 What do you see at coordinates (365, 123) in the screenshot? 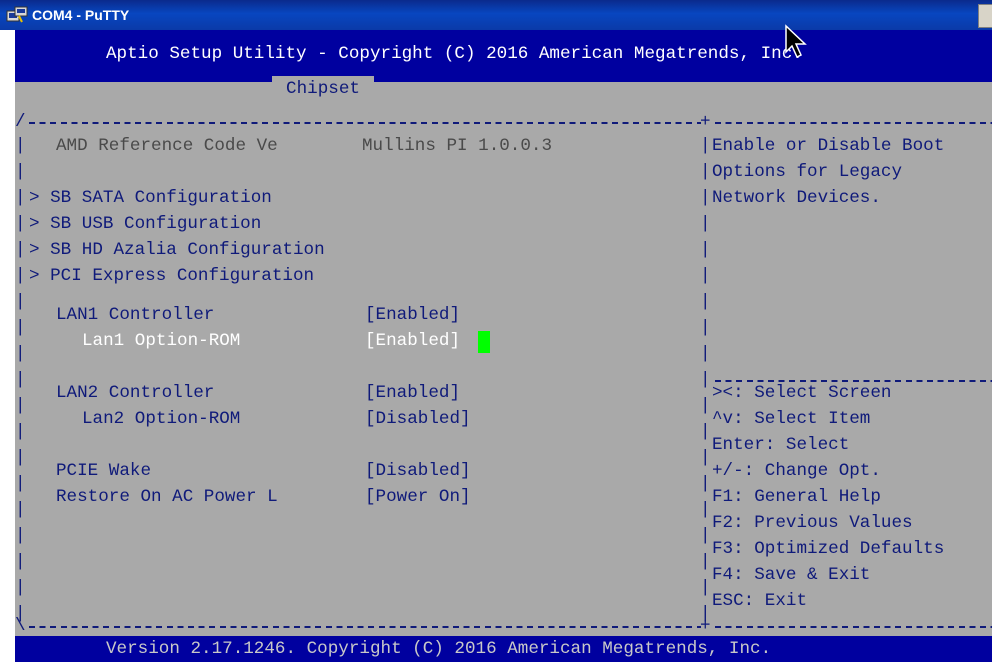
I see `border-top-left` at bounding box center [365, 123].